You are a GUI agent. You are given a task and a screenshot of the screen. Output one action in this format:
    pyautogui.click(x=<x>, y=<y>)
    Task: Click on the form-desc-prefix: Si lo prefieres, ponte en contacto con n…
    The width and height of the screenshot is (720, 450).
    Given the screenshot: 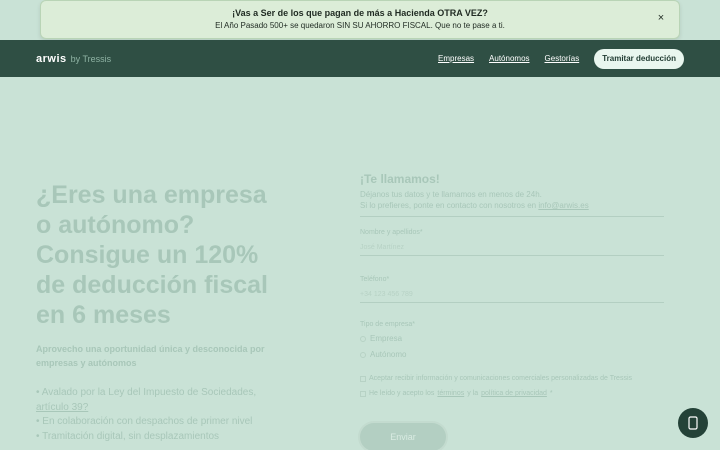 What is the action you would take?
    pyautogui.click(x=448, y=205)
    